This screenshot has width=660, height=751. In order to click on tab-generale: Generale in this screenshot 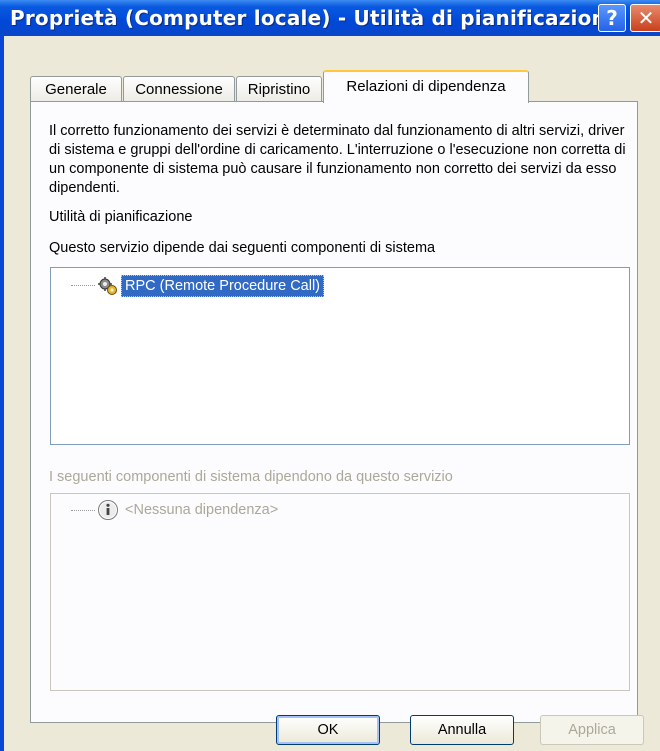, I will do `click(76, 89)`.